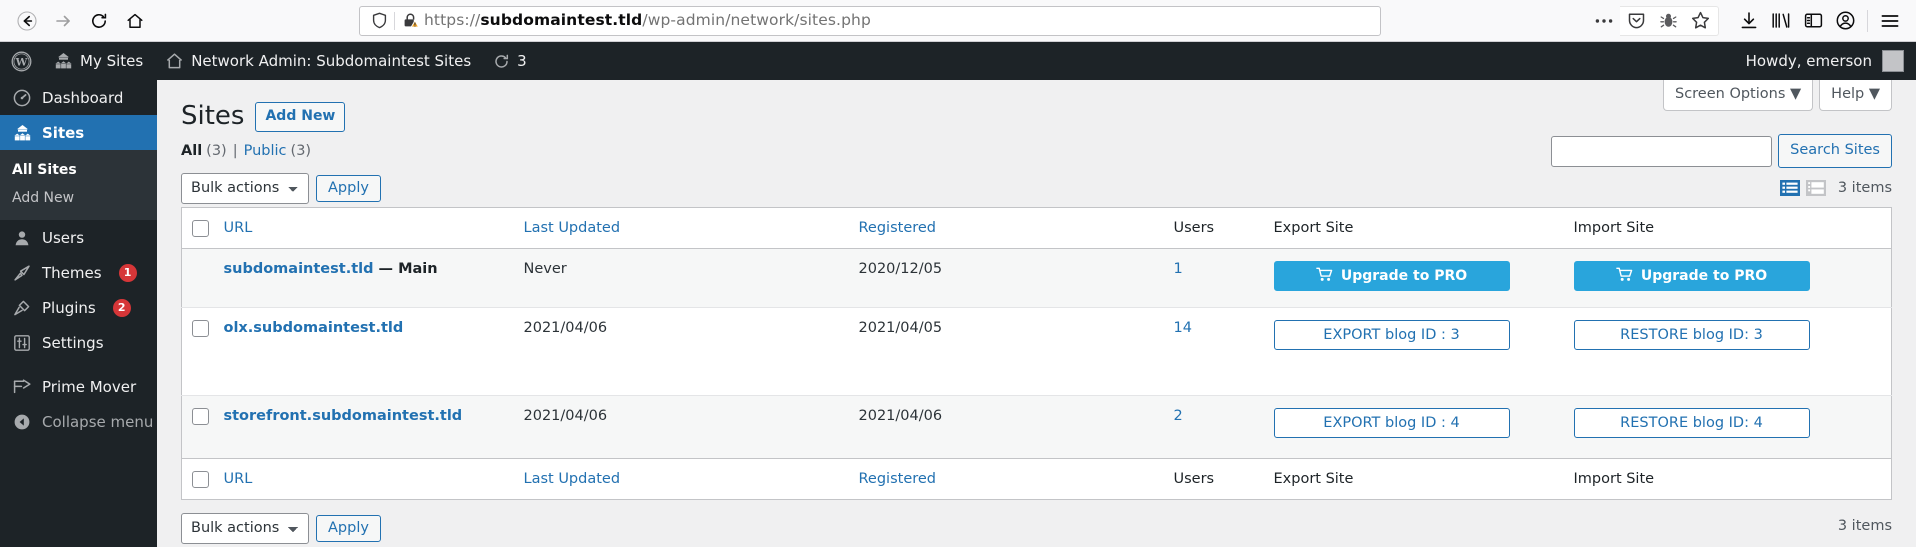 The width and height of the screenshot is (1916, 547). What do you see at coordinates (331, 269) in the screenshot?
I see `site-url-link: subdomaintest.tld — Main` at bounding box center [331, 269].